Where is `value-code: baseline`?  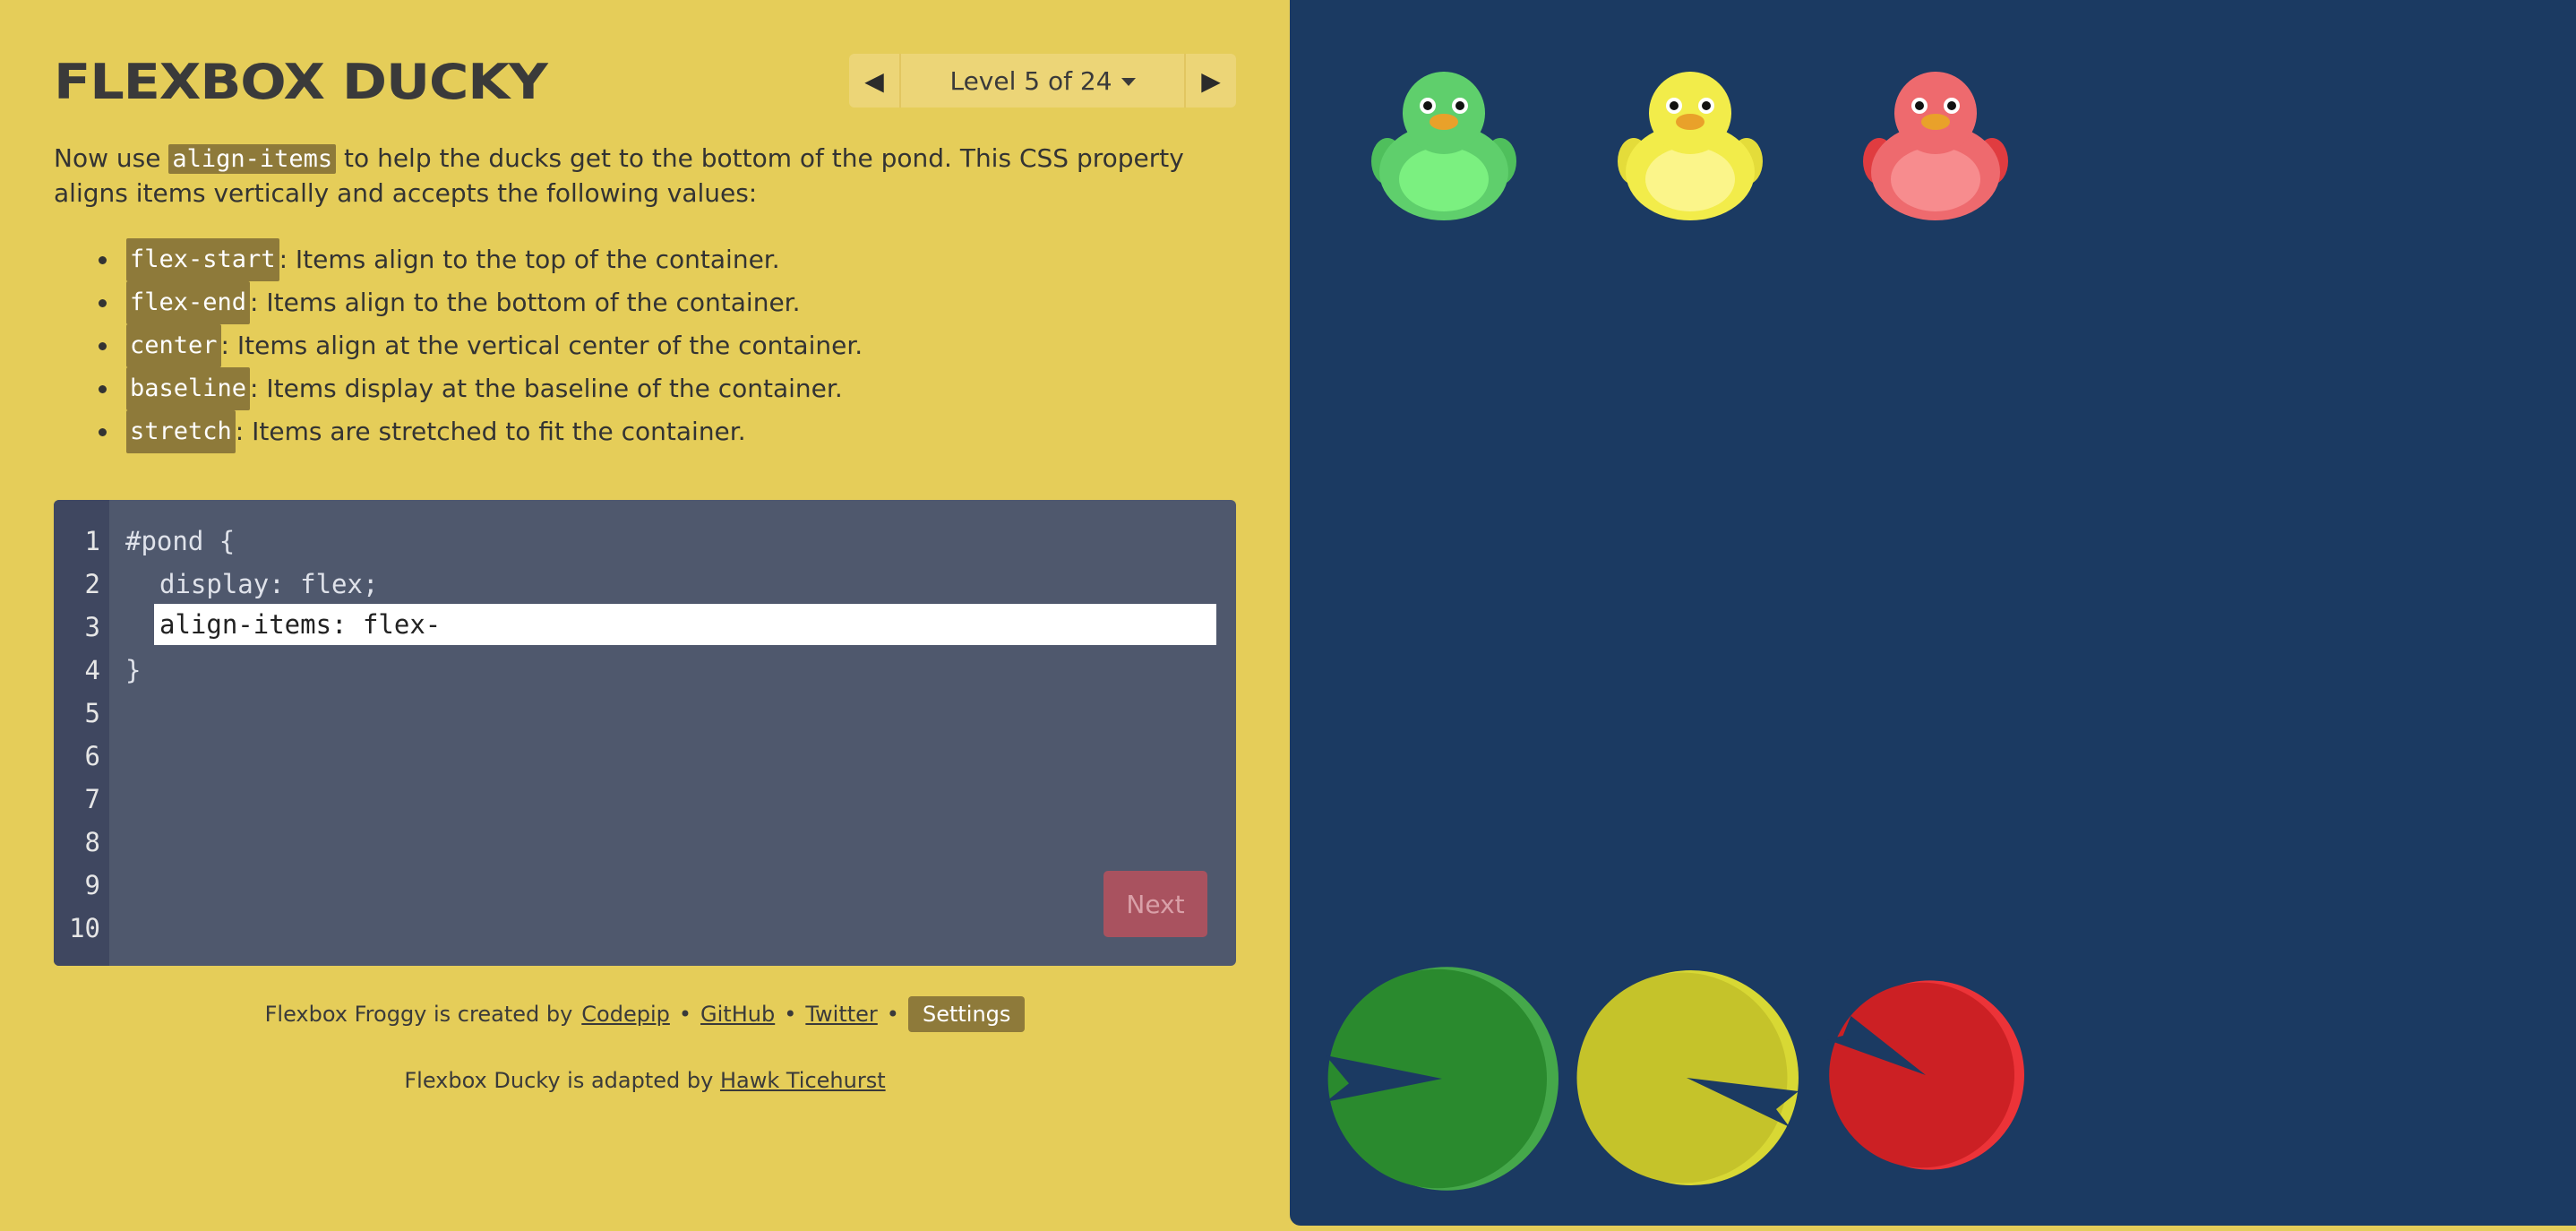
value-code: baseline is located at coordinates (188, 388).